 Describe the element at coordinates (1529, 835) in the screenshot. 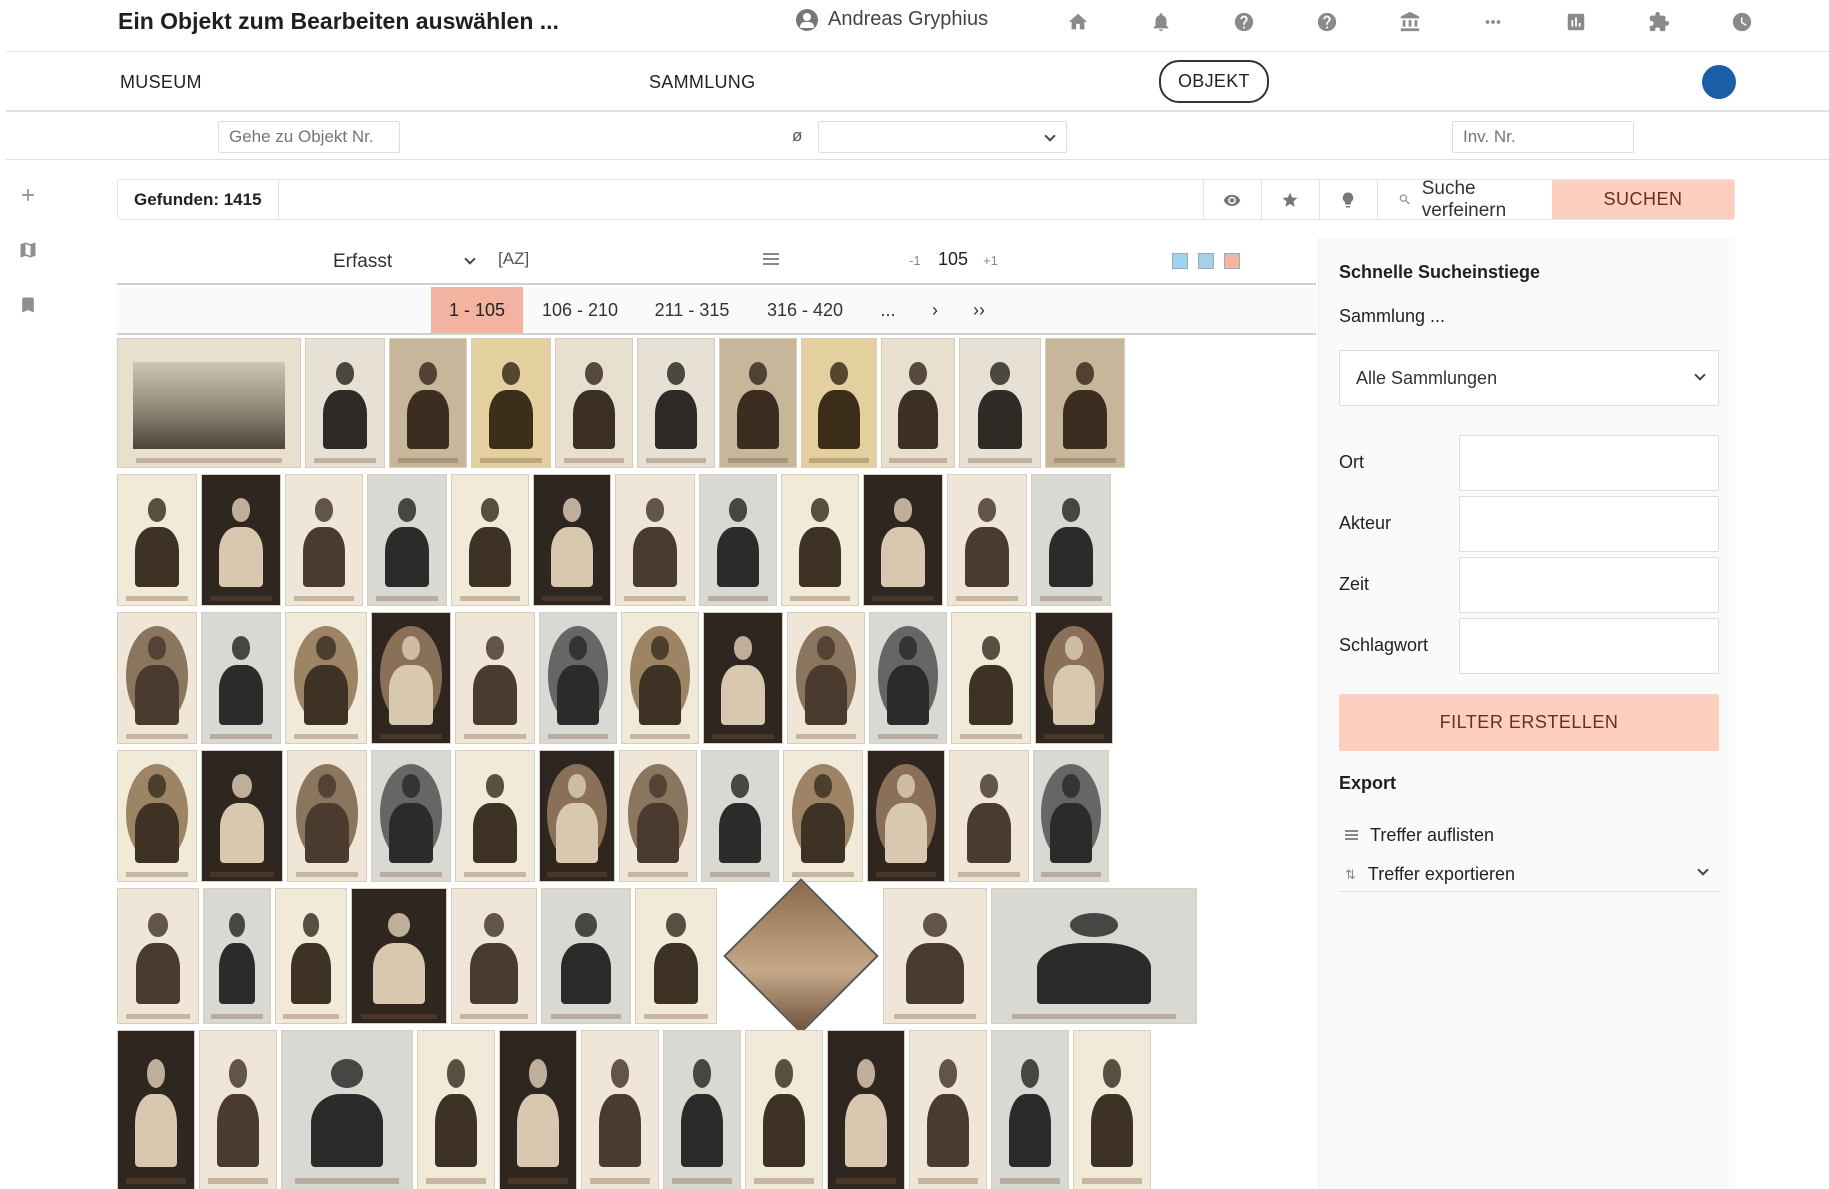

I see `list-hits-button: Treffer auflisten` at that location.